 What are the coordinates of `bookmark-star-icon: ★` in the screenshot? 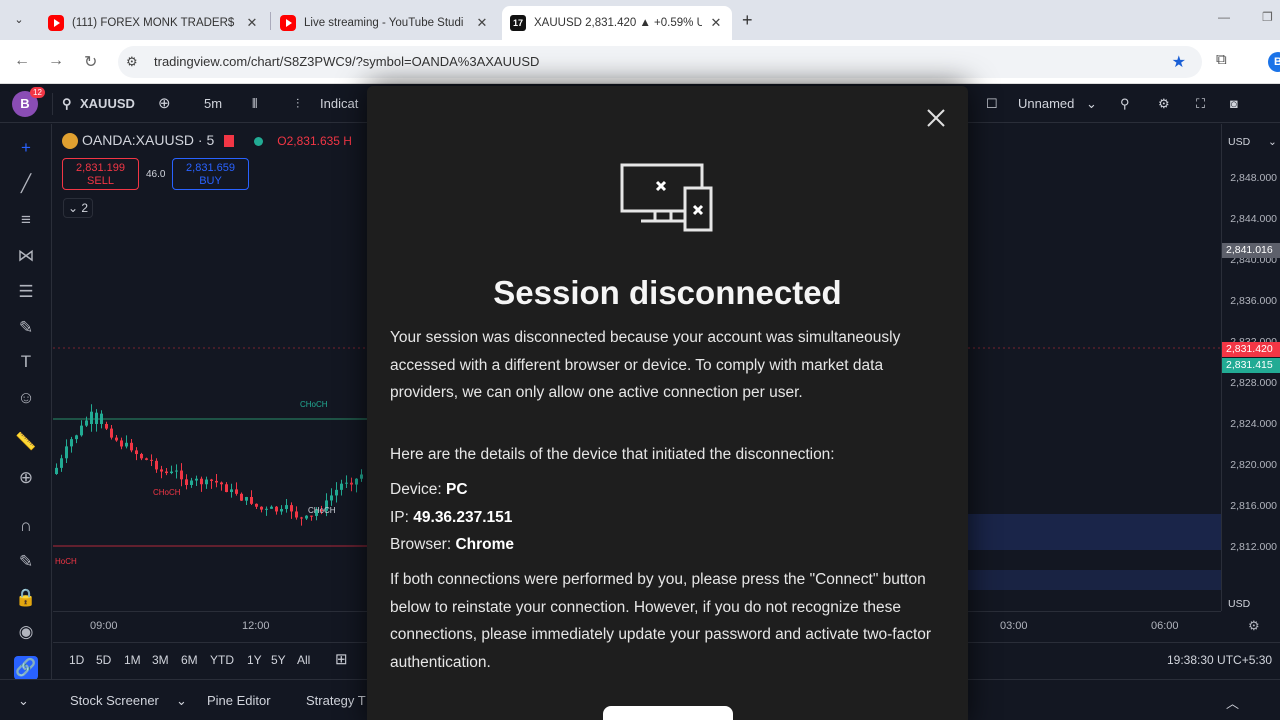 It's located at (1179, 62).